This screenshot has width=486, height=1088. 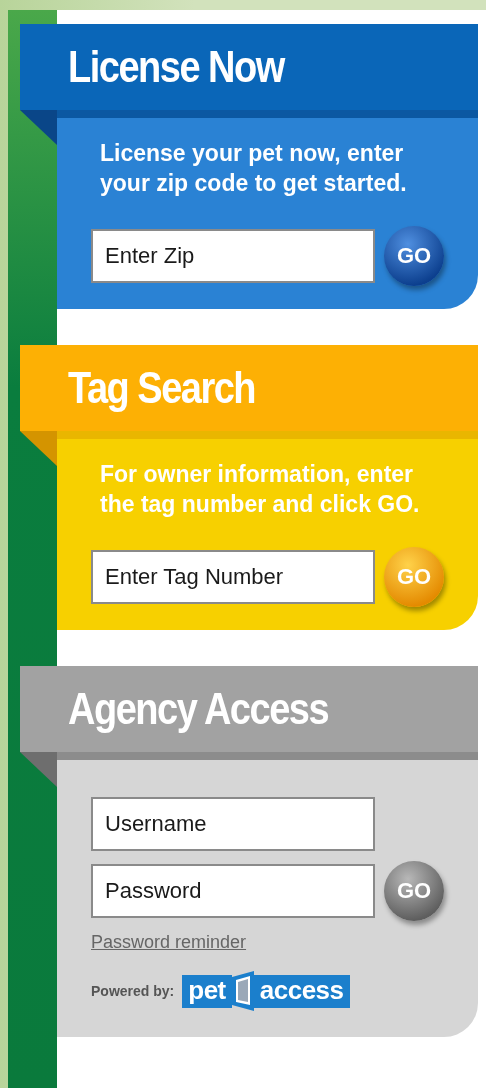 I want to click on door-icon, so click(x=242, y=991).